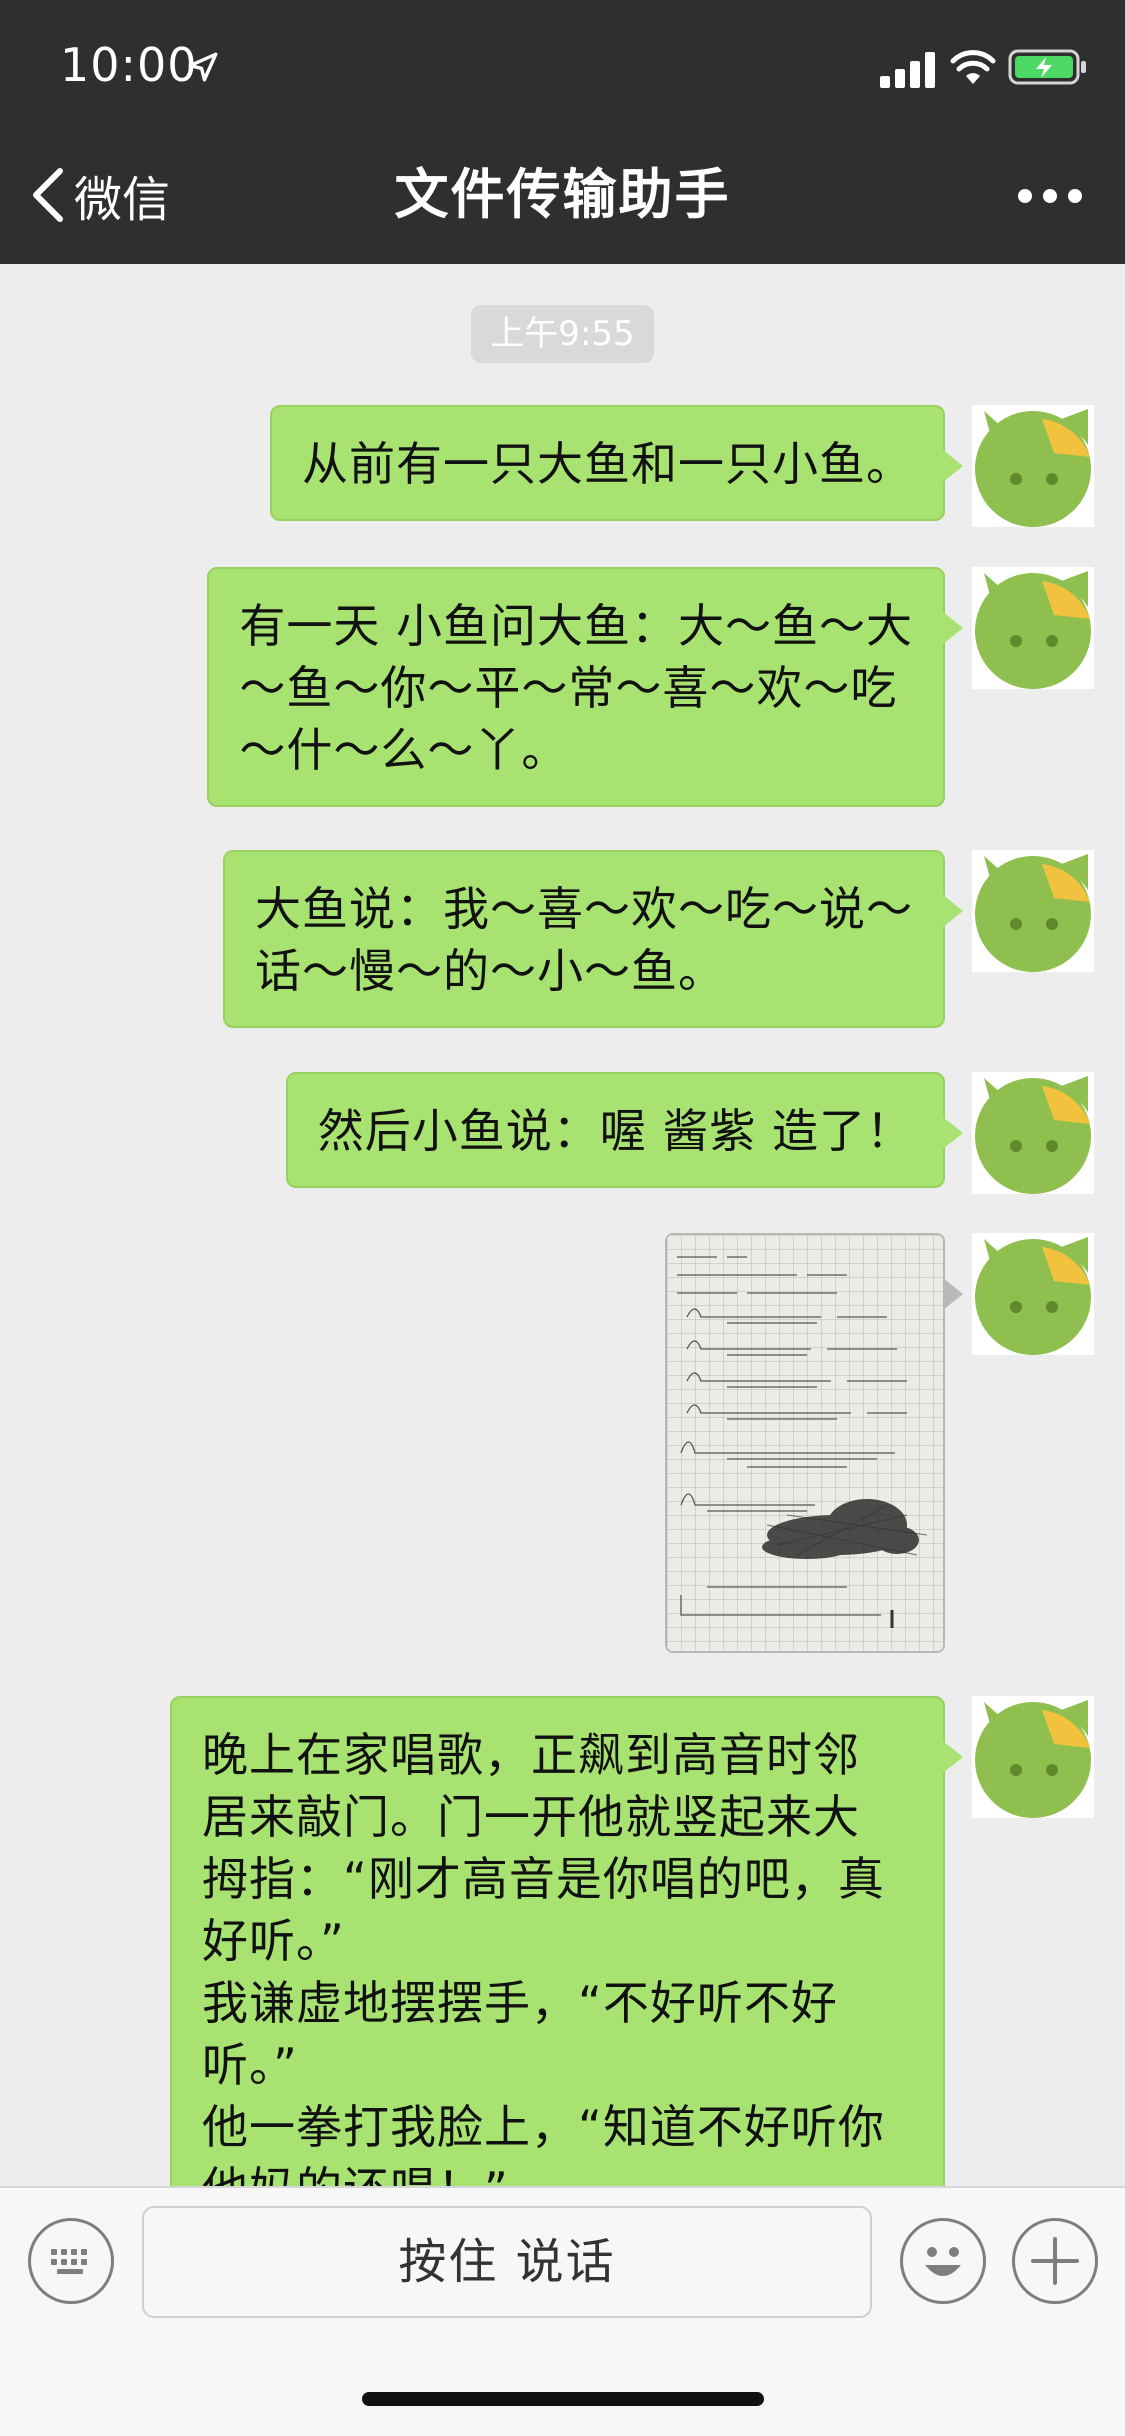 The image size is (1125, 2436). I want to click on more-functions-button, so click(1055, 2261).